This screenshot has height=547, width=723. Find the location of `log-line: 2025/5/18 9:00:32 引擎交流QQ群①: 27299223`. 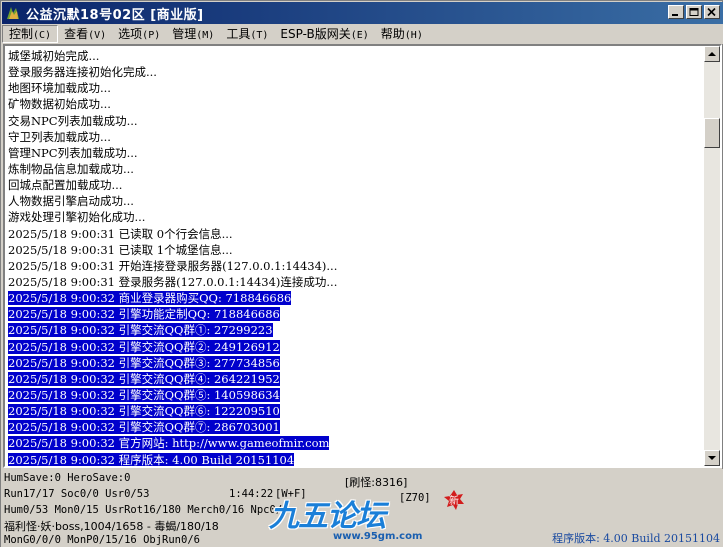

log-line: 2025/5/18 9:00:32 引擎交流QQ群①: 27299223 is located at coordinates (354, 330).